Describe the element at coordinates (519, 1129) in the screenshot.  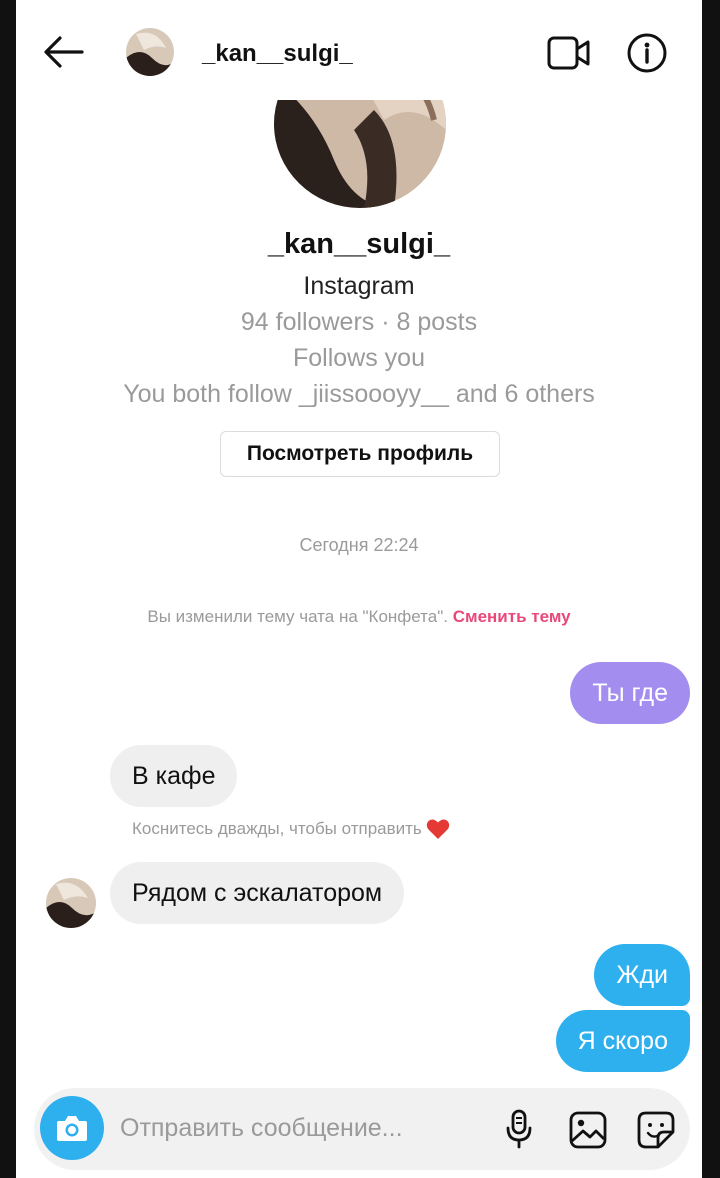
I see `microphone-icon` at that location.